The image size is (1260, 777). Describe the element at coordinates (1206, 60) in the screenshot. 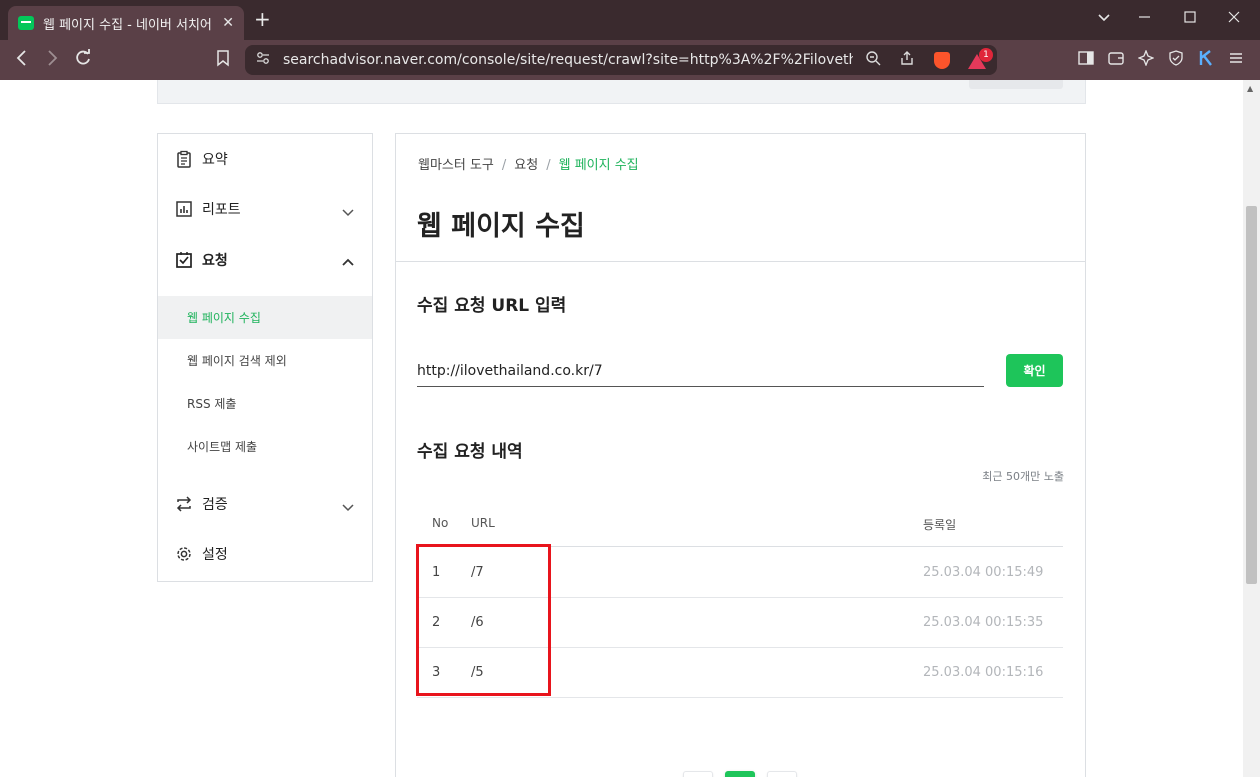

I see `extension-k-icon` at that location.